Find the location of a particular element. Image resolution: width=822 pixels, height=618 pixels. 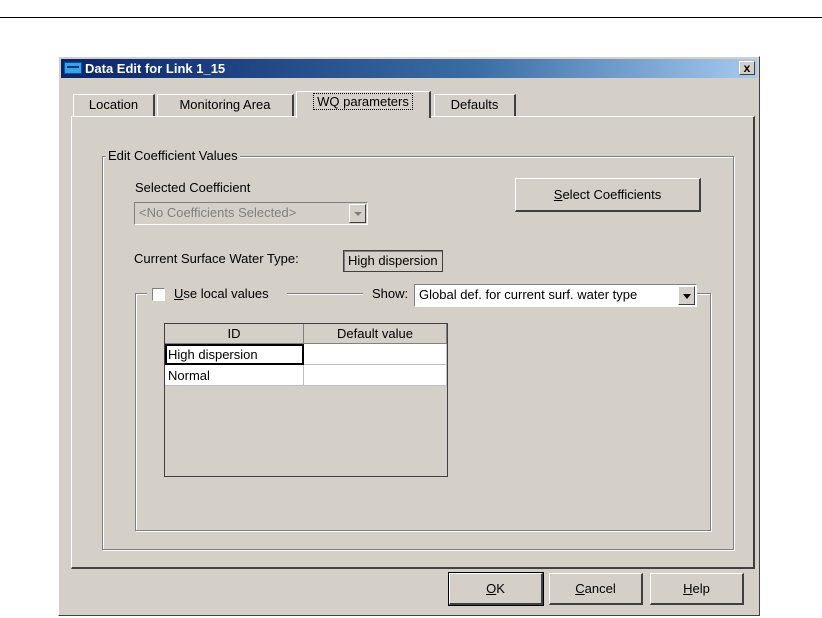

title-bar: Data Edit for Link 1_15 x is located at coordinates (409, 68).